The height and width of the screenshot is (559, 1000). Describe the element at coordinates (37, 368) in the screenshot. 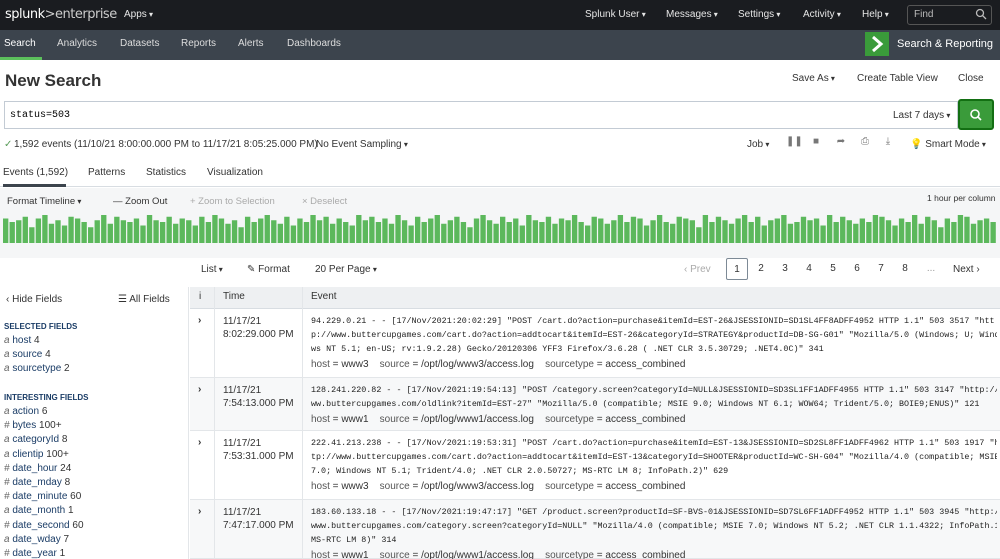

I see `field-item: a sourcetype 2` at that location.